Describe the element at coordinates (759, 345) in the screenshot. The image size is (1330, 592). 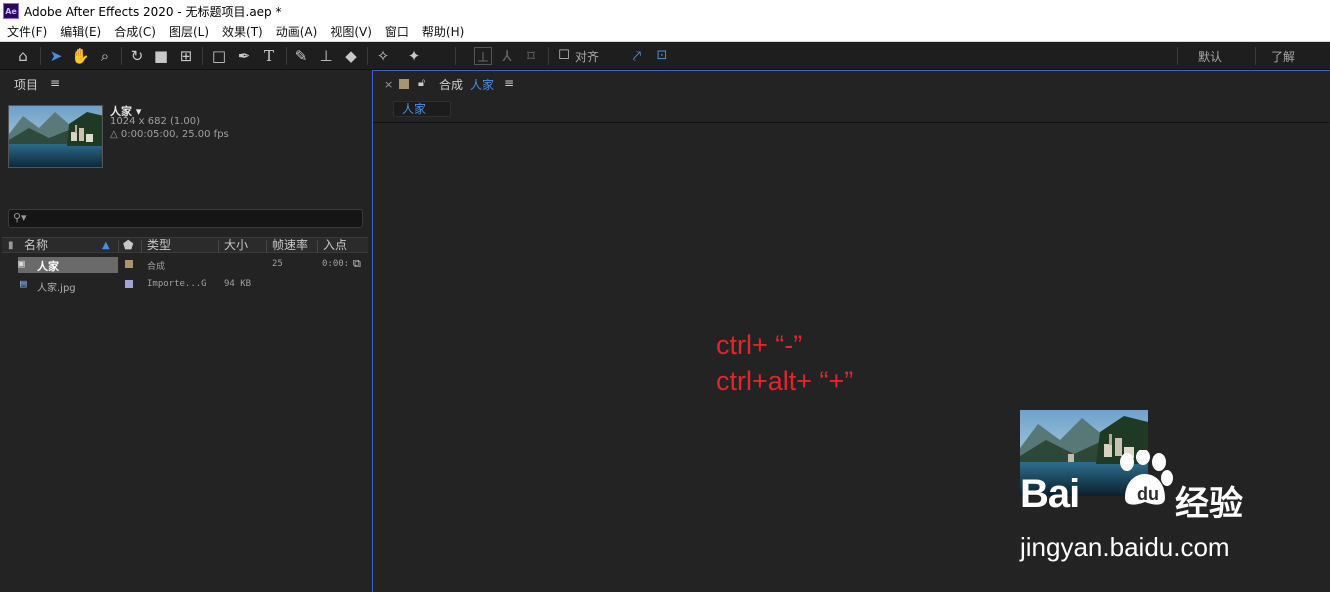
I see `annotation-zoom-out: ctrl+ “-”` at that location.